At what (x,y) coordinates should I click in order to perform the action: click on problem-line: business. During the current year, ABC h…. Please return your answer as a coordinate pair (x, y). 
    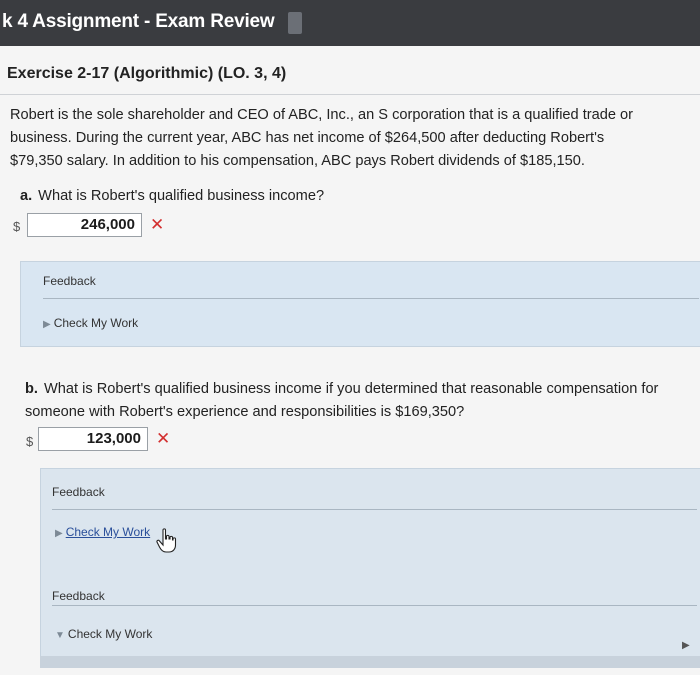
    Looking at the image, I should click on (307, 138).